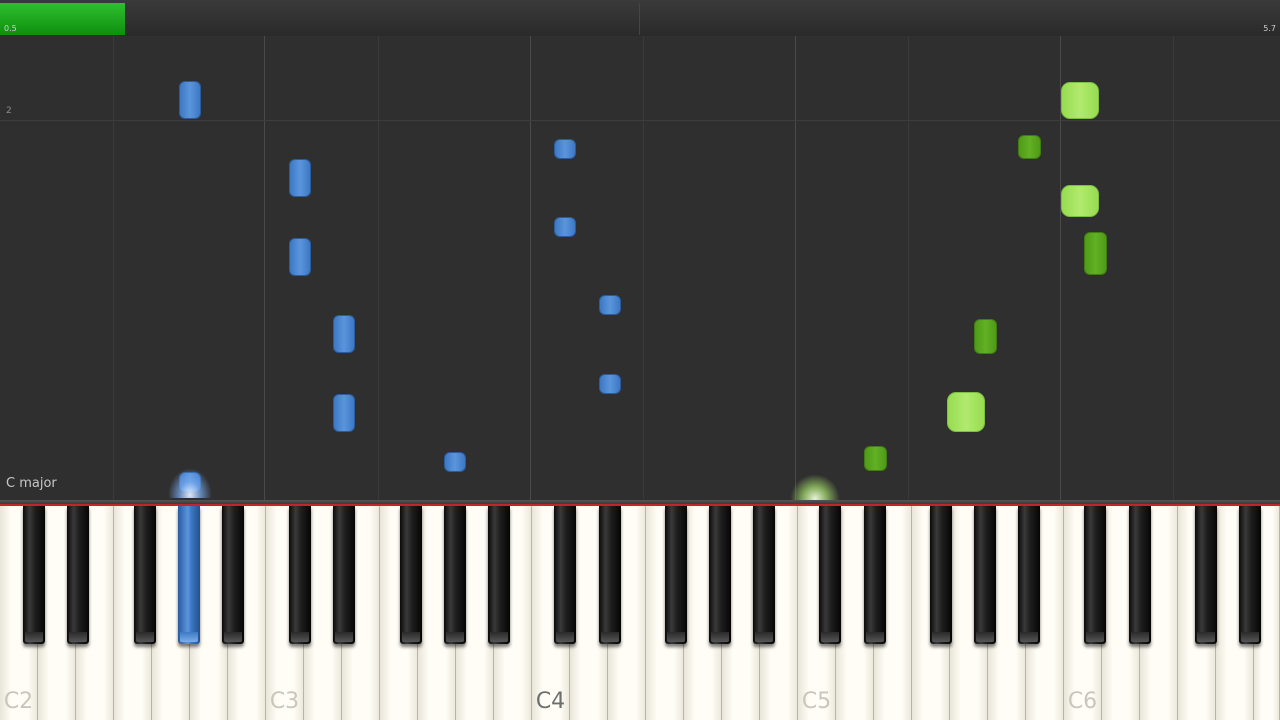 Image resolution: width=1280 pixels, height=720 pixels. What do you see at coordinates (284, 701) in the screenshot?
I see `key-label-c3: C3` at bounding box center [284, 701].